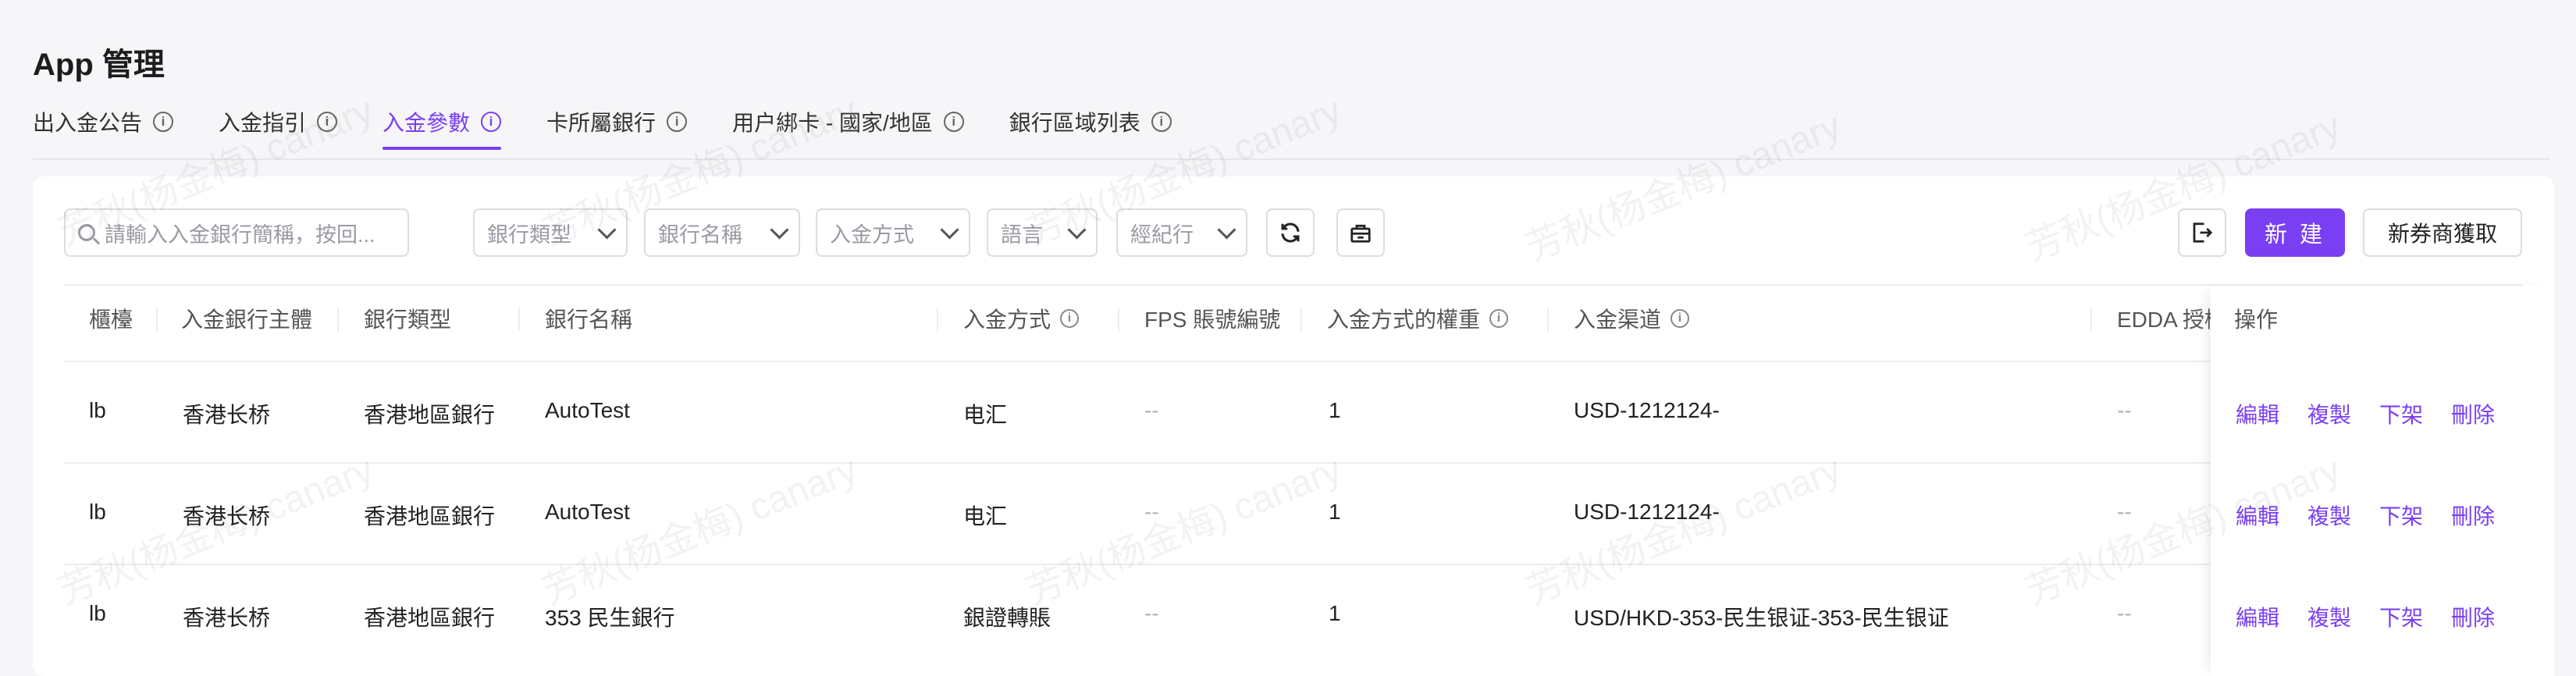  I want to click on tab-card-bank: 卡所屬銀行 i, so click(617, 122).